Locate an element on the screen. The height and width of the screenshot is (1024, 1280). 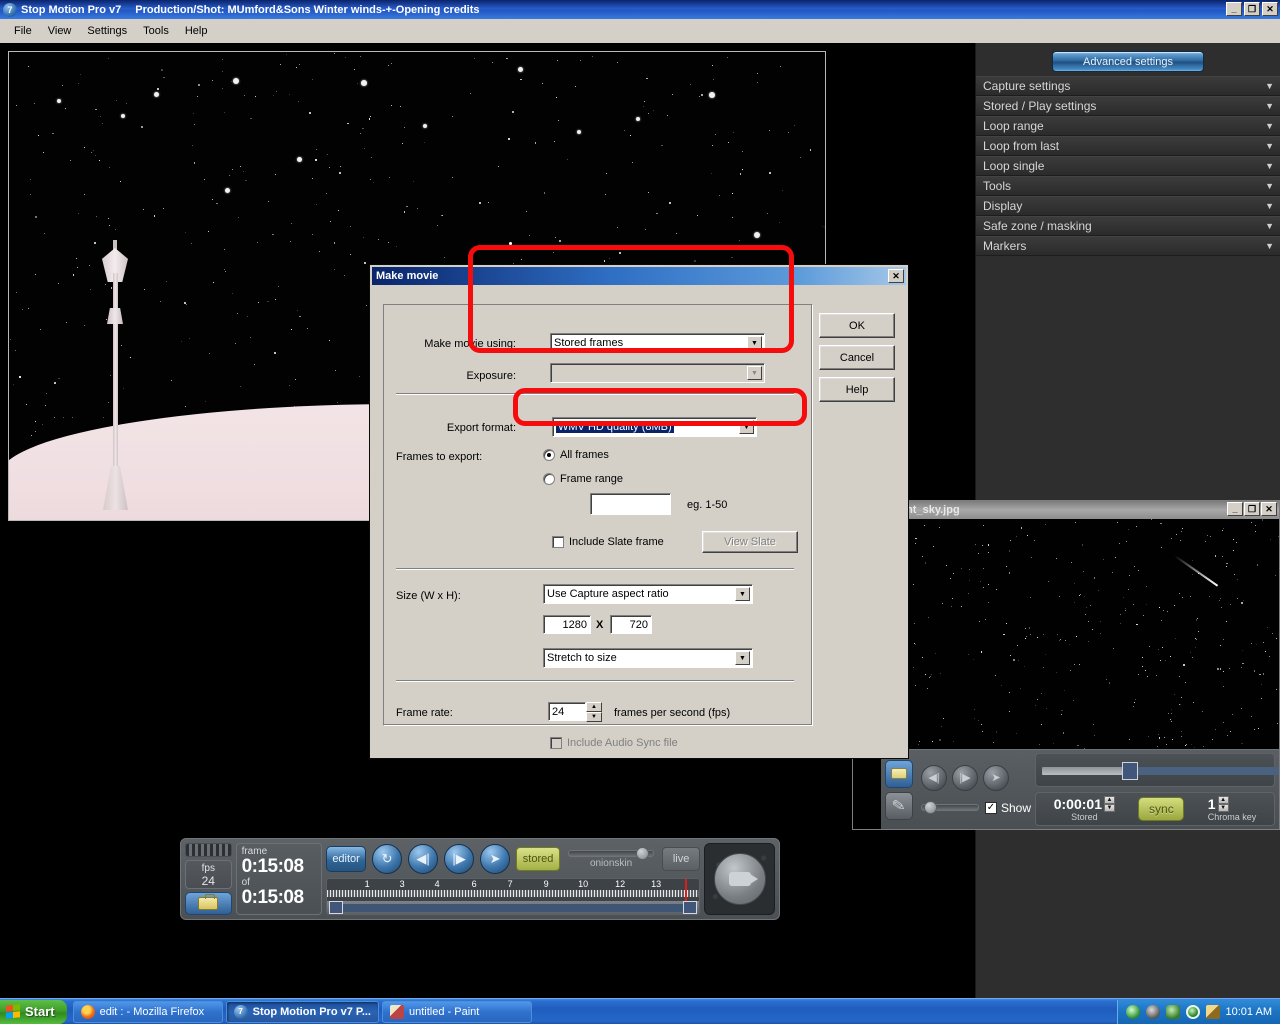
tray-antivirus-icon is located at coordinates (1132, 1012).